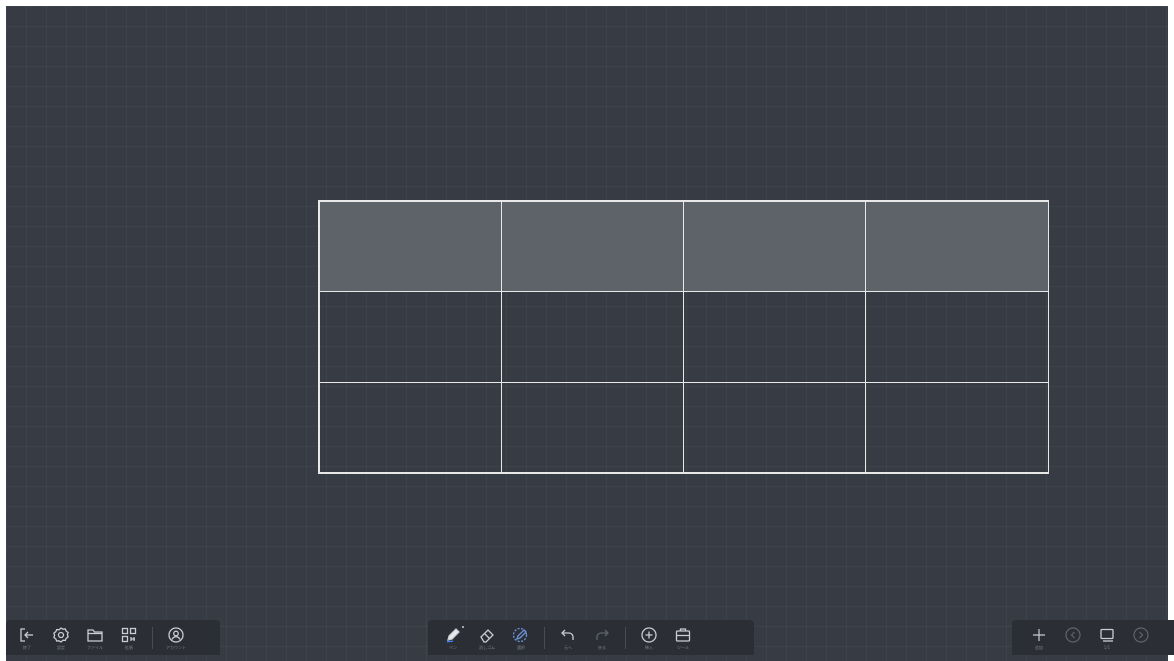 This screenshot has width=1174, height=661. I want to click on next-page-icon, so click(1141, 634).